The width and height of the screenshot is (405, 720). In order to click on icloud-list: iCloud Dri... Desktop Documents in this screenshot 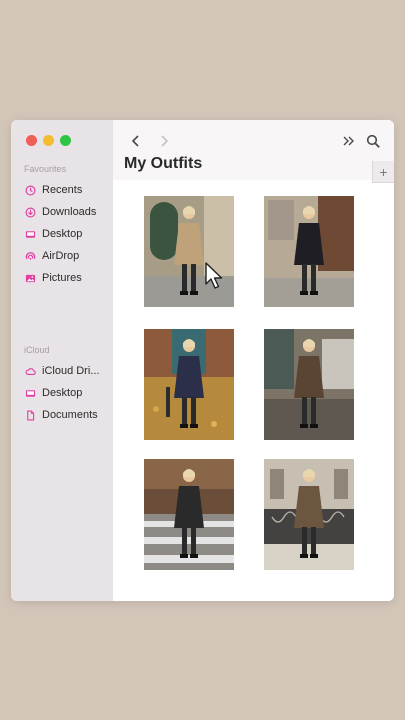, I will do `click(62, 393)`.